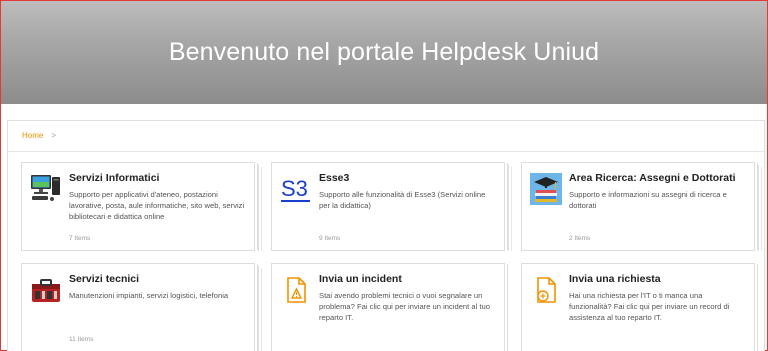  I want to click on card-title: Esse3, so click(334, 178).